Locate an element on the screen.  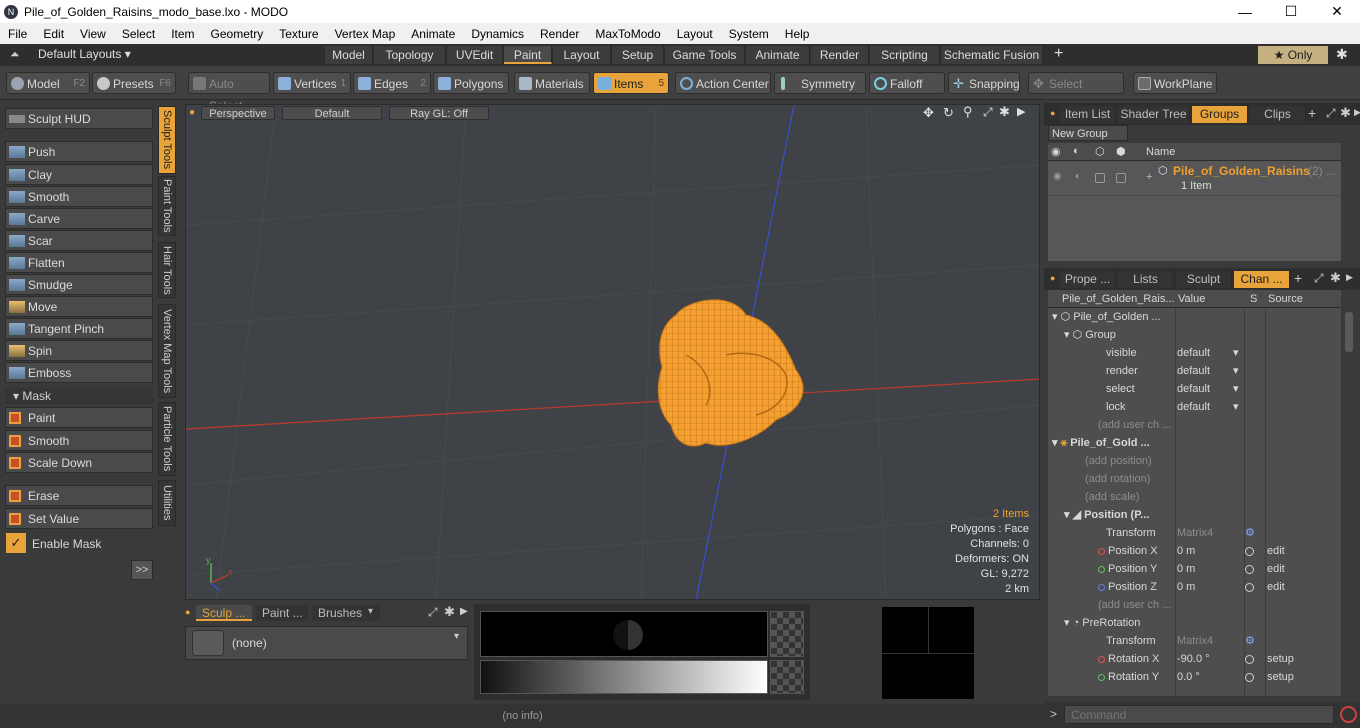
menu-view: View is located at coordinates (93, 34).